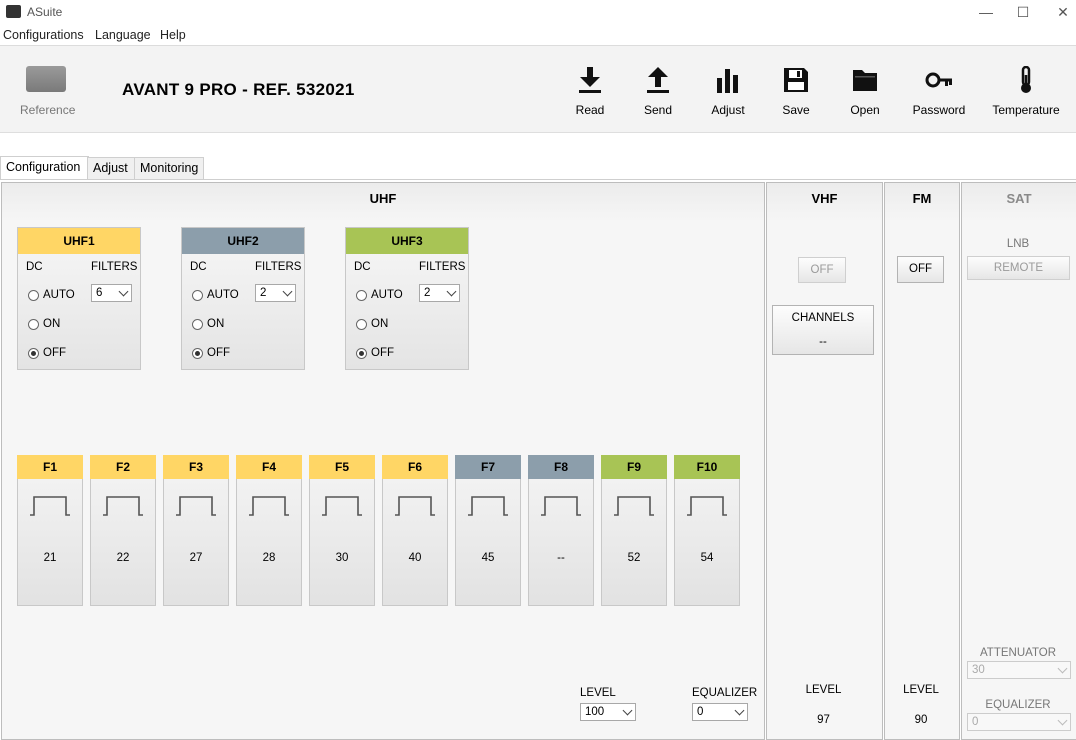 This screenshot has width=1076, height=740. I want to click on menu-configurations: Configurations, so click(43, 35).